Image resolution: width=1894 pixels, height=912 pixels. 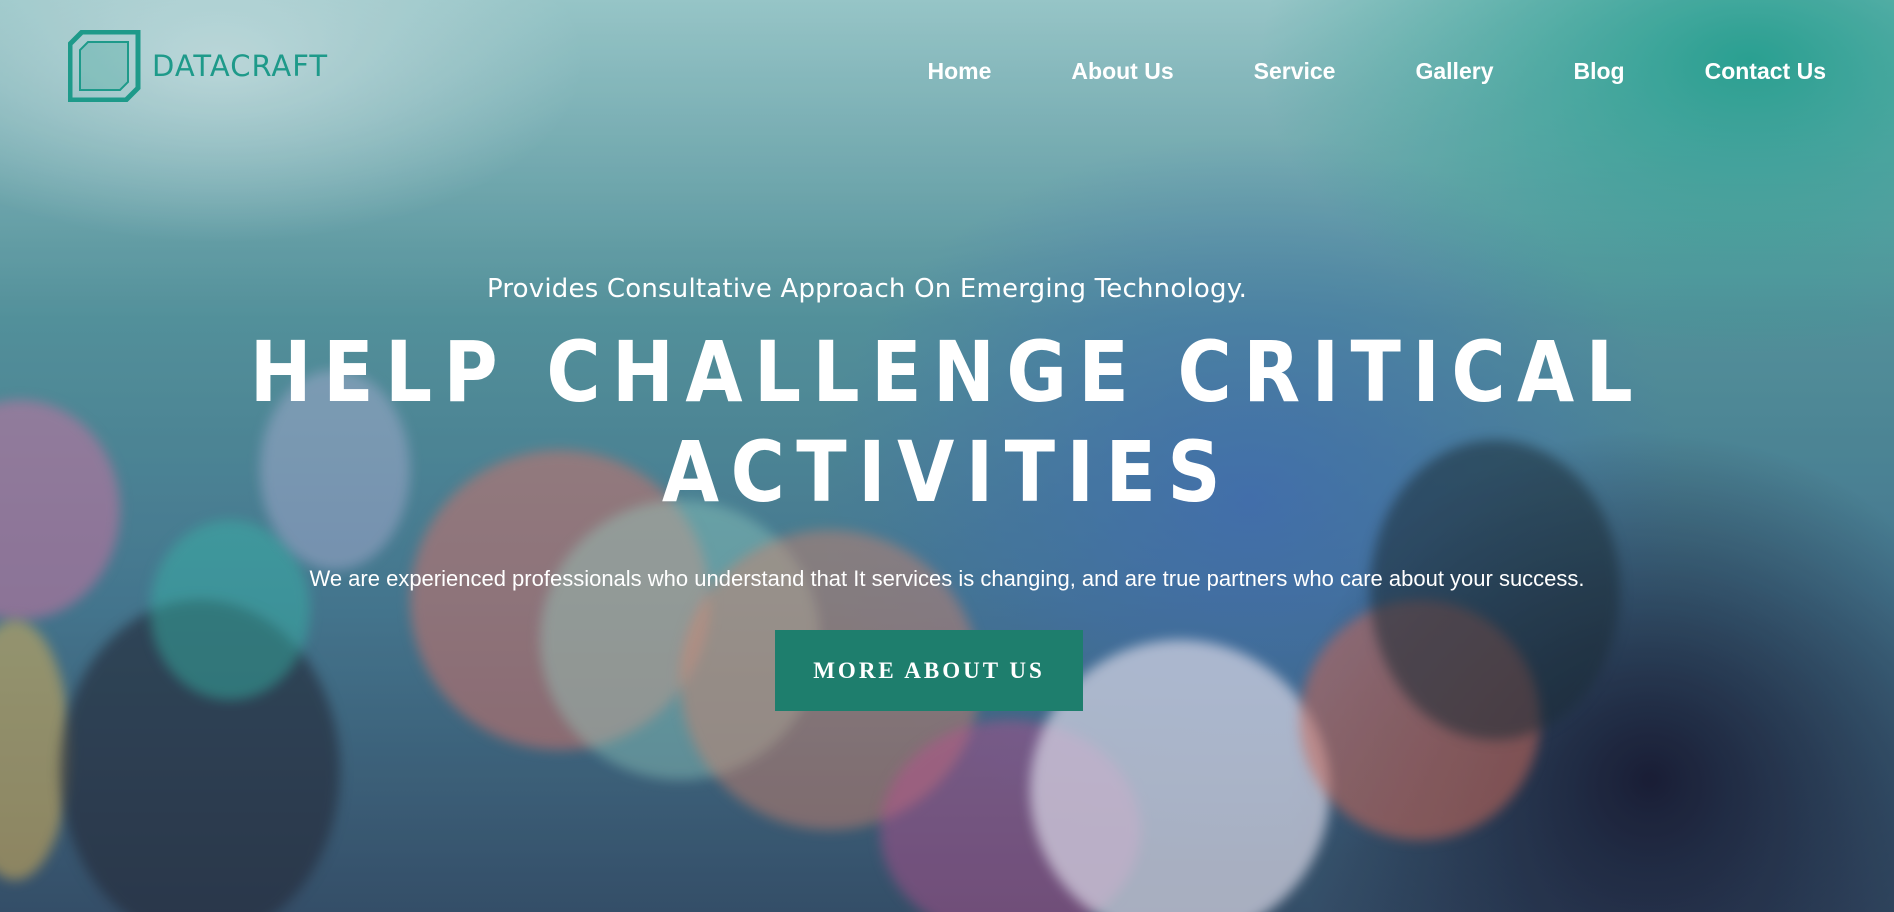 I want to click on nav-item-contact-us: Contact Us, so click(x=1765, y=71).